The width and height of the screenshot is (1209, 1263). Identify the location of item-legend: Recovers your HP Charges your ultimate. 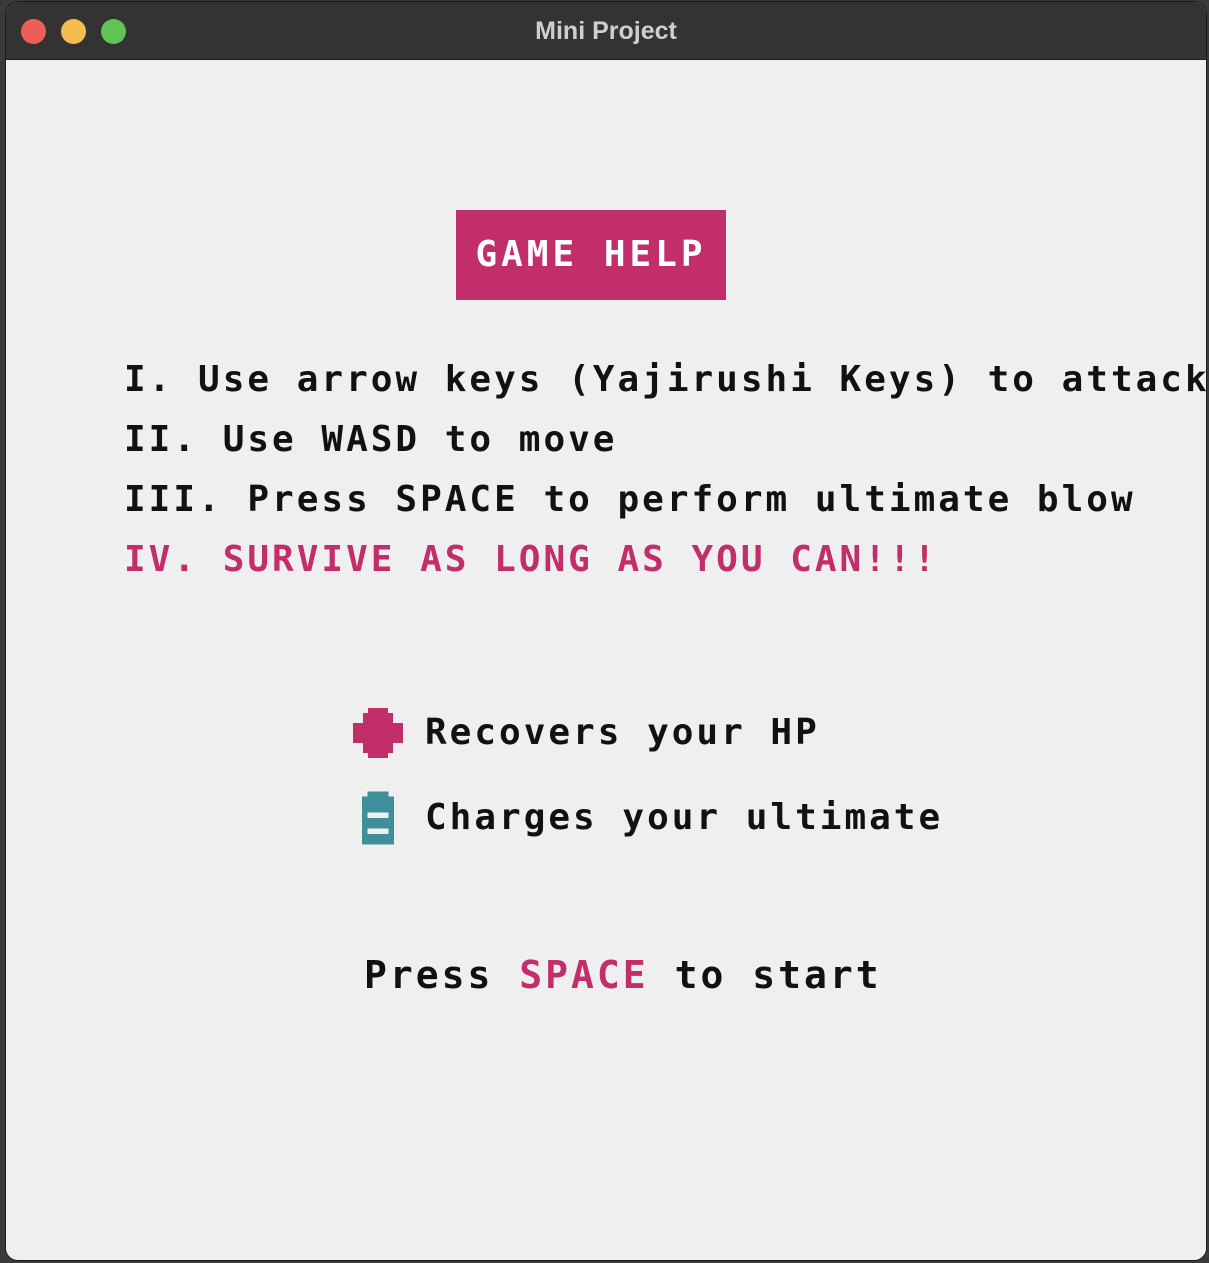
(647, 775).